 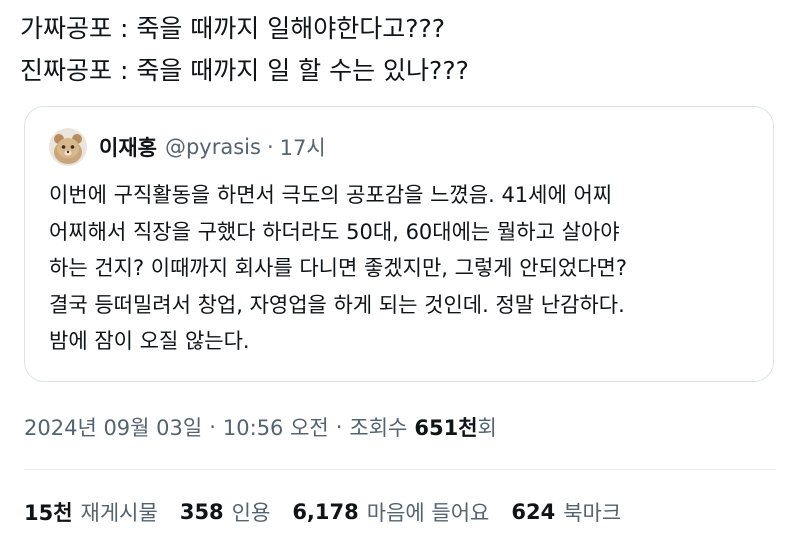 I want to click on quote-line: 결국 등떠밀려서 창업, 자영업을 하게 되는 것인데. 정말 난감하다., so click(x=337, y=304).